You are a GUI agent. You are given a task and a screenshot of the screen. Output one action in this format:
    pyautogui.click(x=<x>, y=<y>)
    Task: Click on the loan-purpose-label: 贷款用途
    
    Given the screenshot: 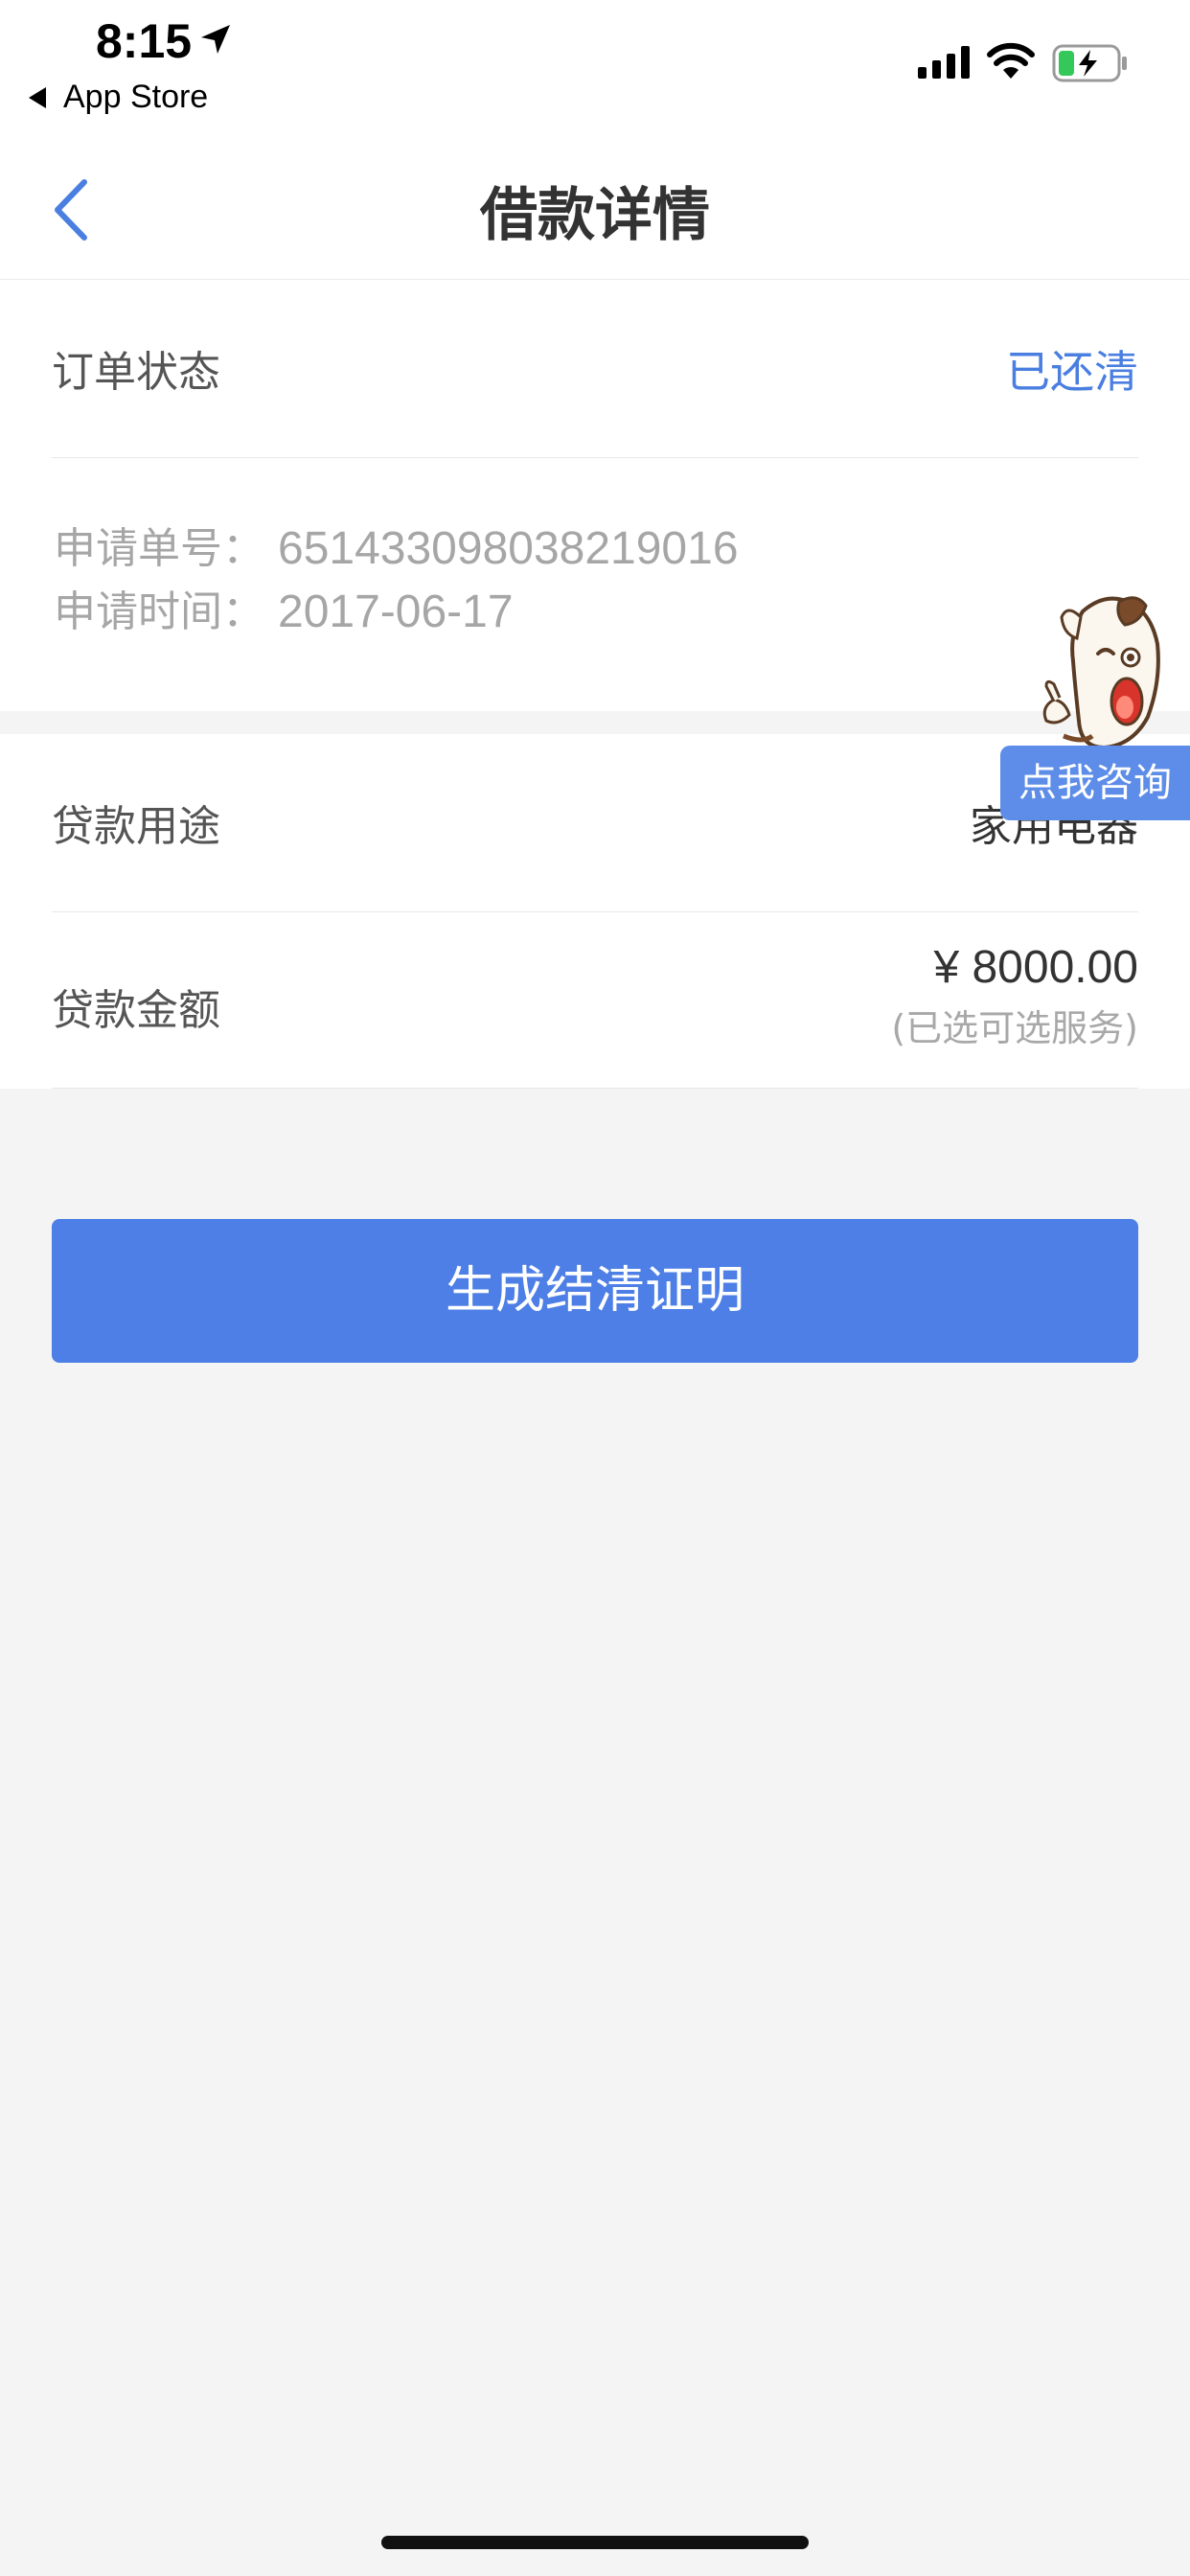 What is the action you would take?
    pyautogui.click(x=136, y=826)
    